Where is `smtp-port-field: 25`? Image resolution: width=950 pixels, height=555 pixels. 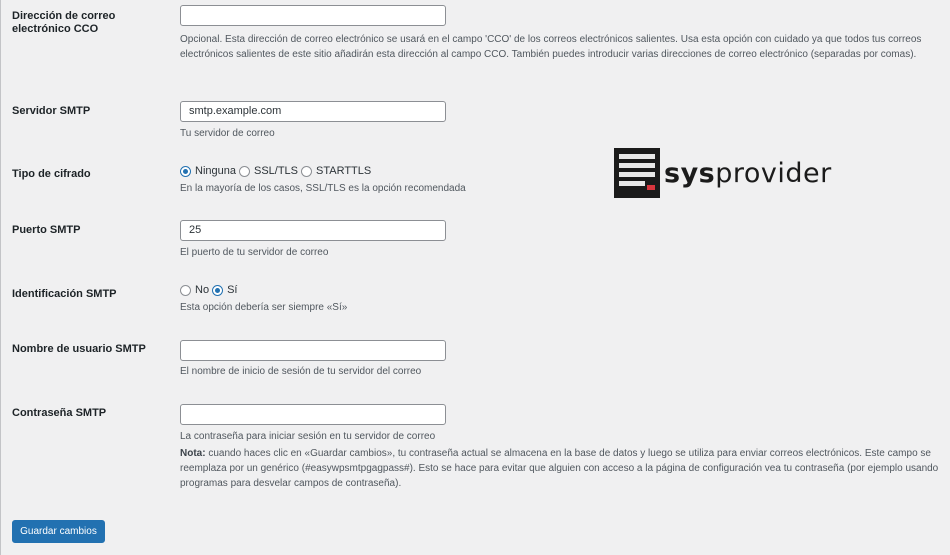
smtp-port-field: 25 is located at coordinates (313, 230).